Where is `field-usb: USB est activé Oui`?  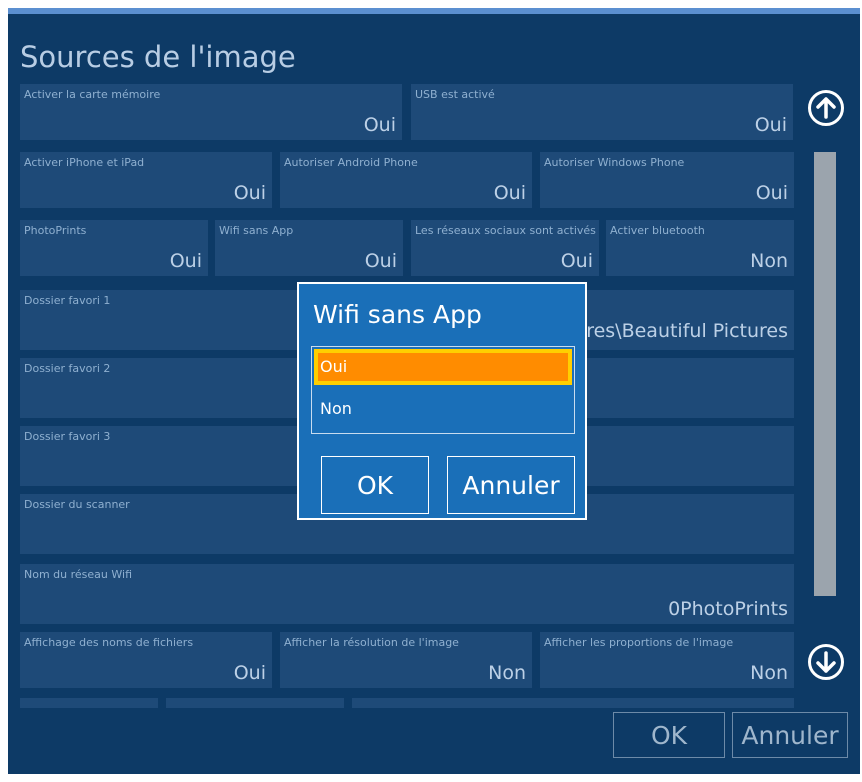 field-usb: USB est activé Oui is located at coordinates (602, 112).